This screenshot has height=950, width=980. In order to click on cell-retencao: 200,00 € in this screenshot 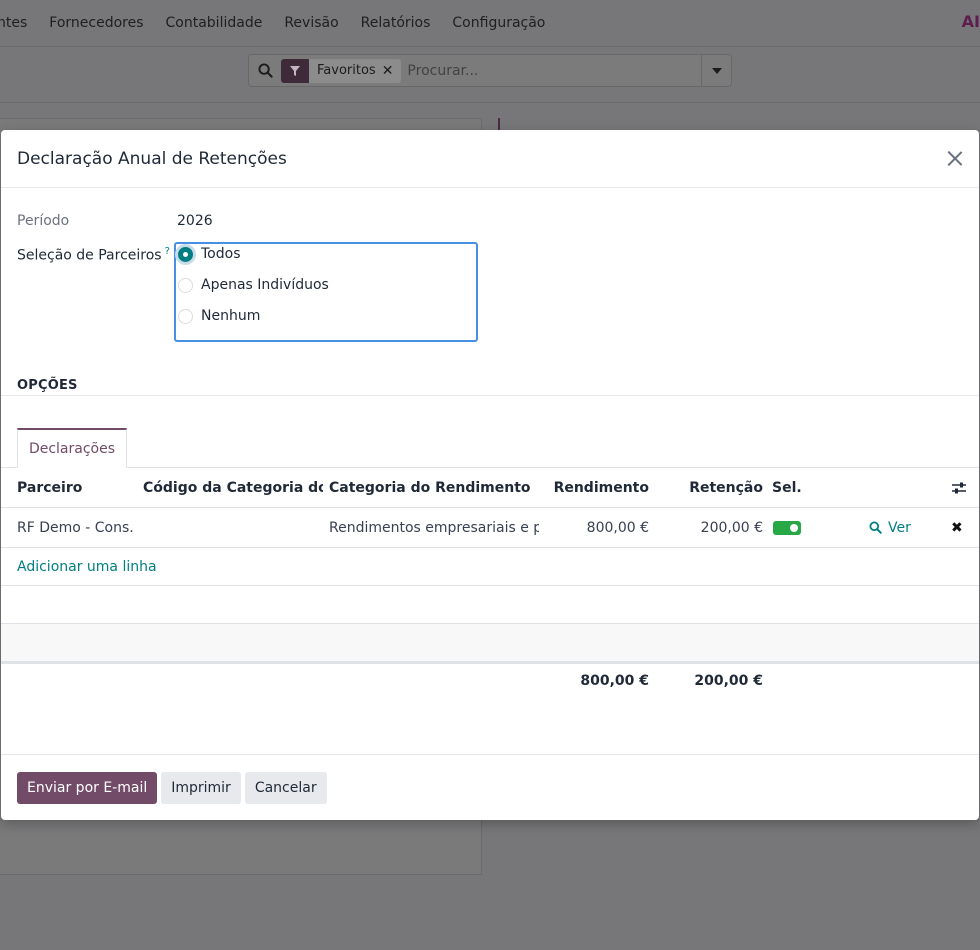, I will do `click(713, 527)`.